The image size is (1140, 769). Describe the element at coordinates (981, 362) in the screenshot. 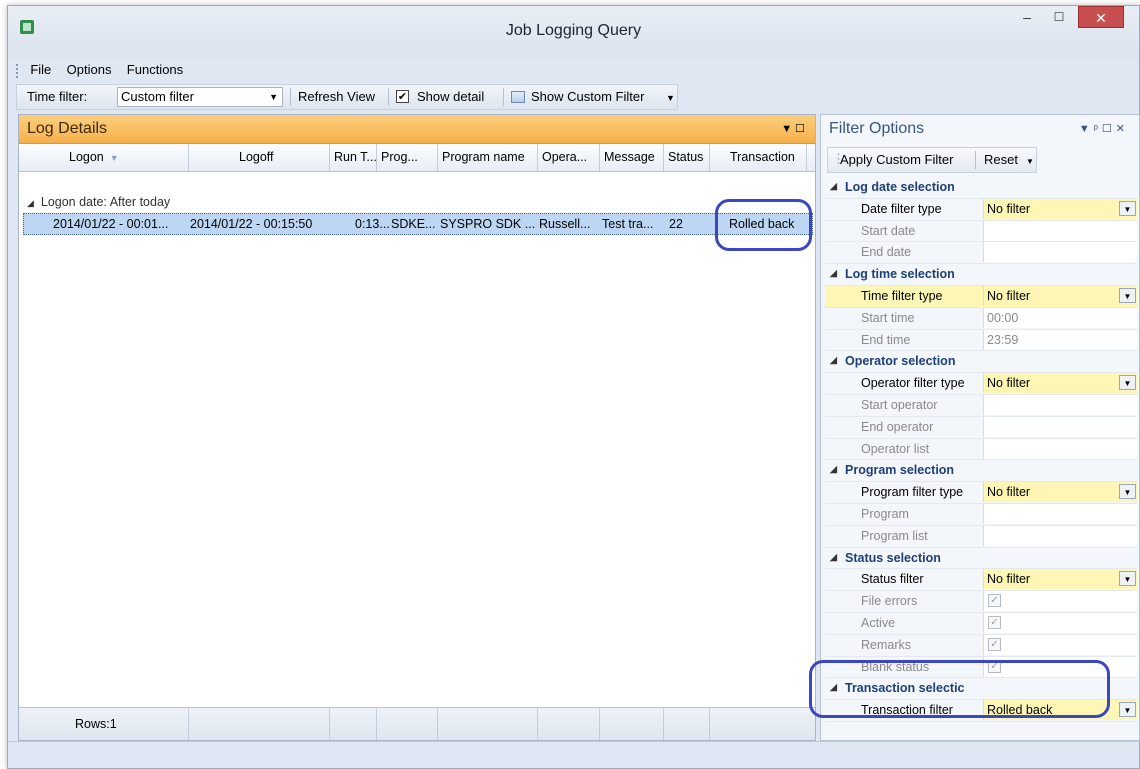

I see `category-operator-selection: ◢ Operator selection` at that location.